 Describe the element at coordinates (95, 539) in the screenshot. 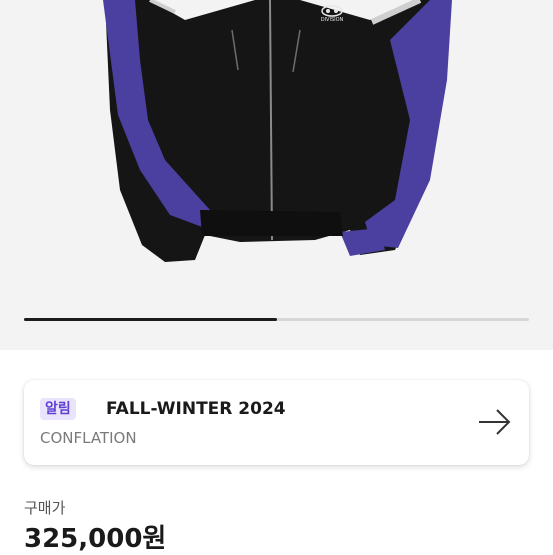

I see `price-value: 325,000원` at that location.